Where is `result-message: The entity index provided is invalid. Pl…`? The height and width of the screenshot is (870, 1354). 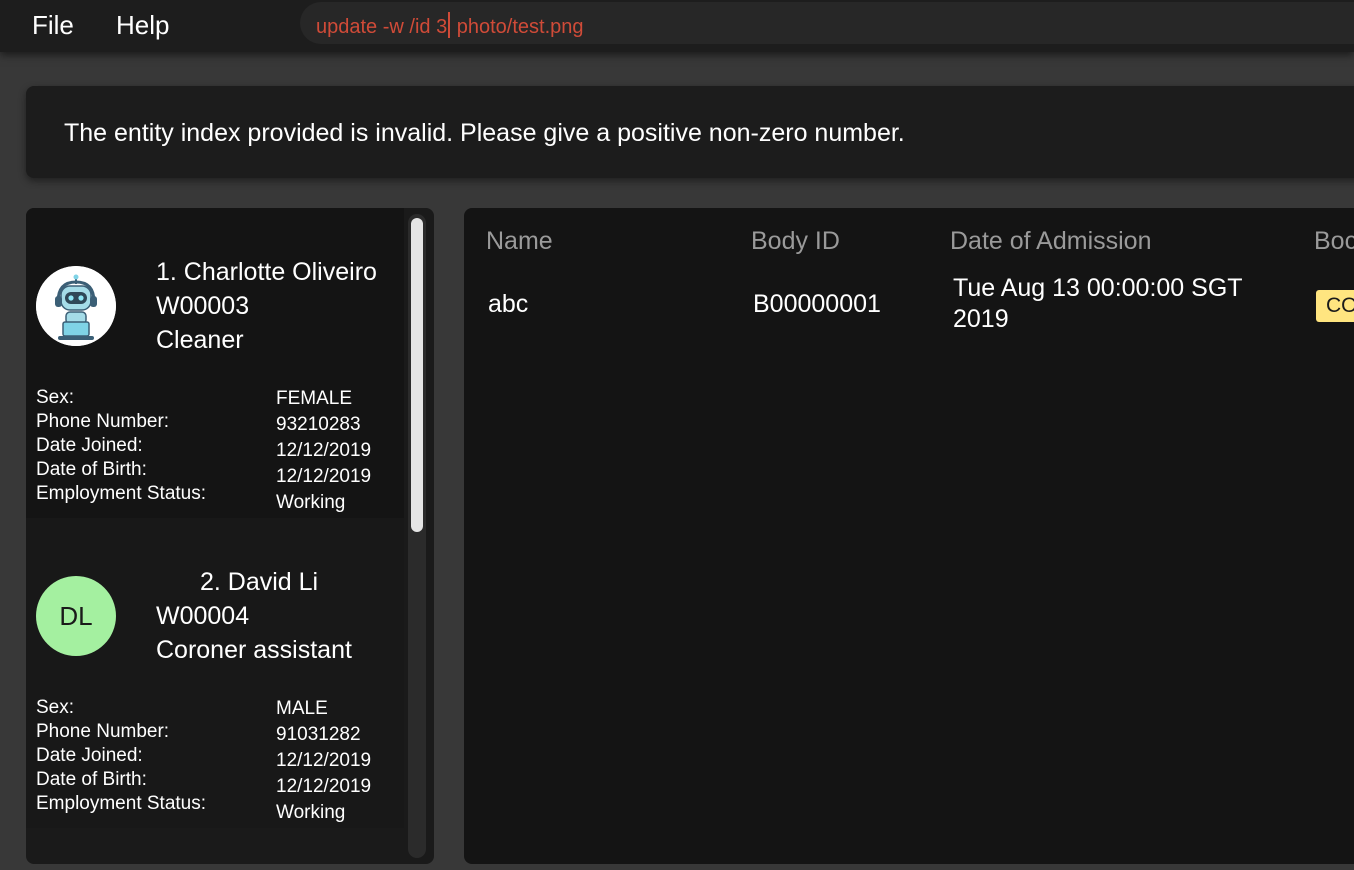
result-message: The entity index provided is invalid. Pl… is located at coordinates (484, 133).